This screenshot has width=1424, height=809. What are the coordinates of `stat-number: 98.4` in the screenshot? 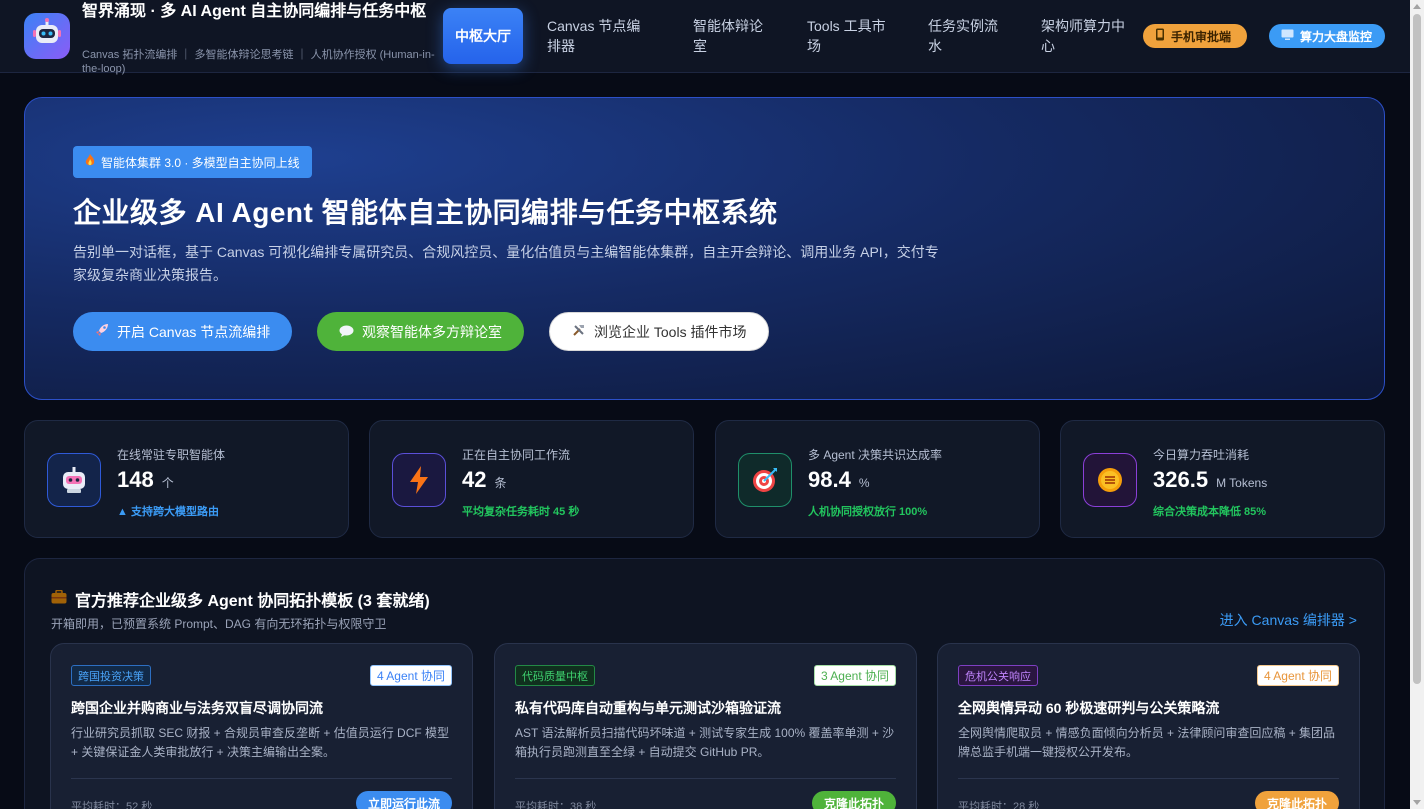 It's located at (829, 479).